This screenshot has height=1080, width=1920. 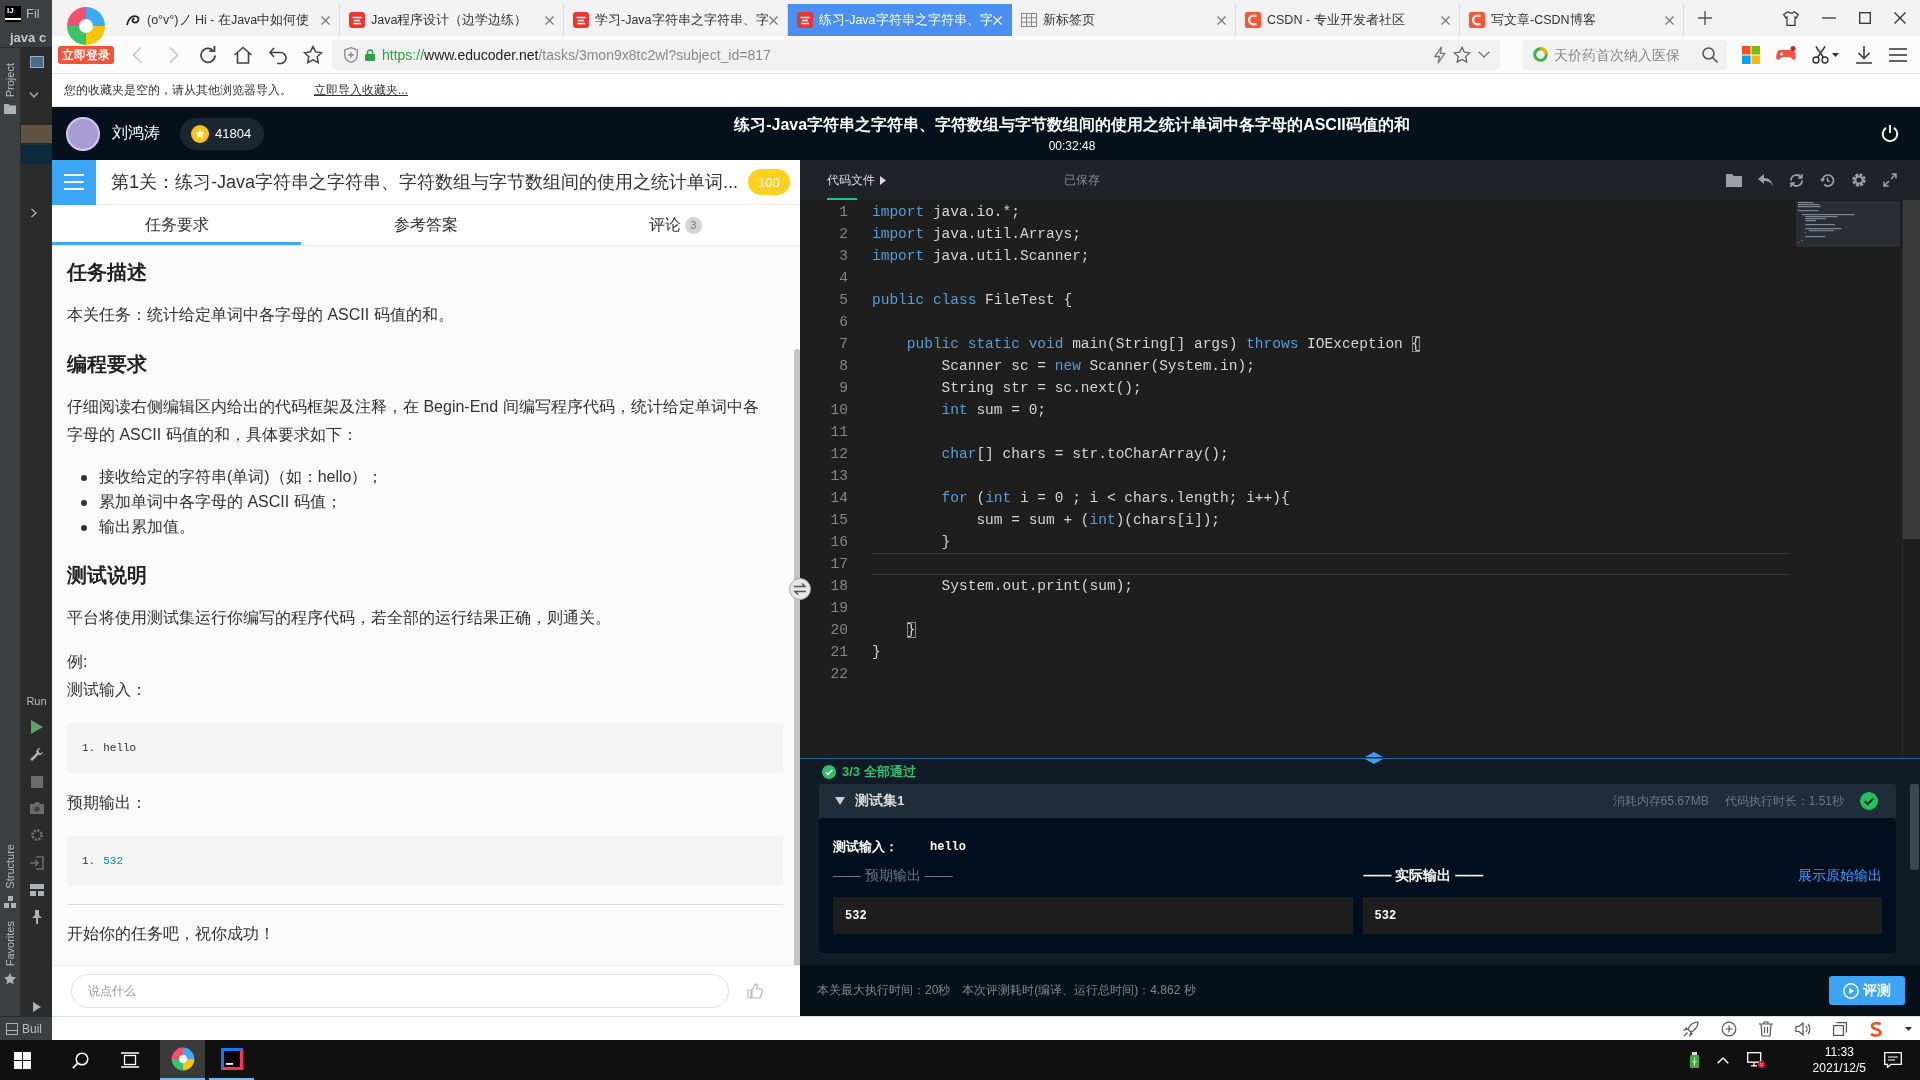 I want to click on line-number: 16, so click(x=839, y=542).